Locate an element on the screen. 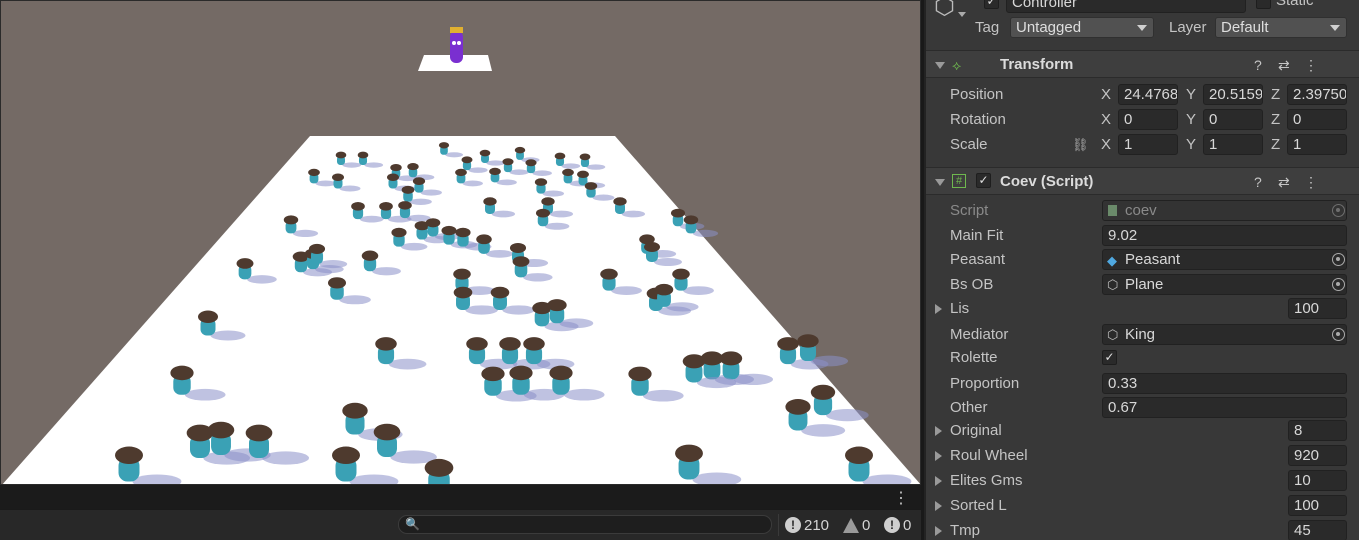 The image size is (1359, 540). sorted-l-label: Sorted L is located at coordinates (978, 505).